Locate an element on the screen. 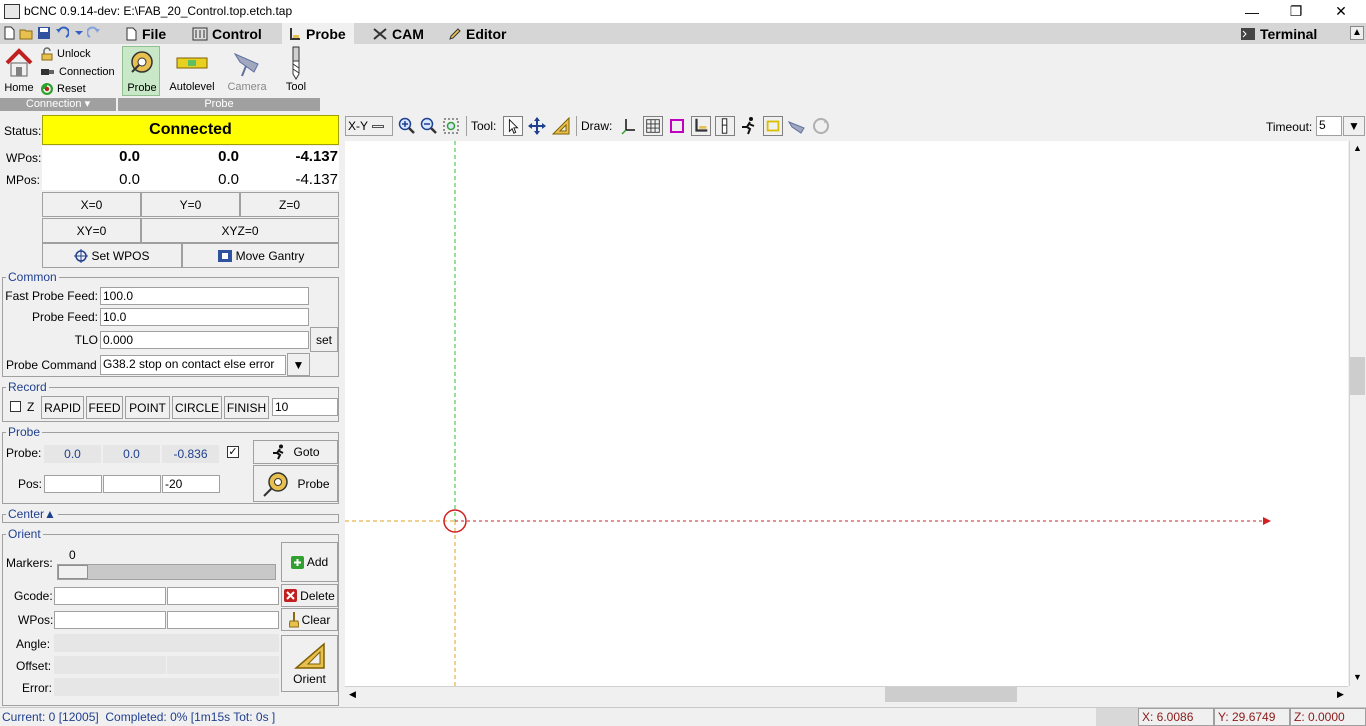 The image size is (1366, 726). orient-delete-button: Delete is located at coordinates (309, 595).